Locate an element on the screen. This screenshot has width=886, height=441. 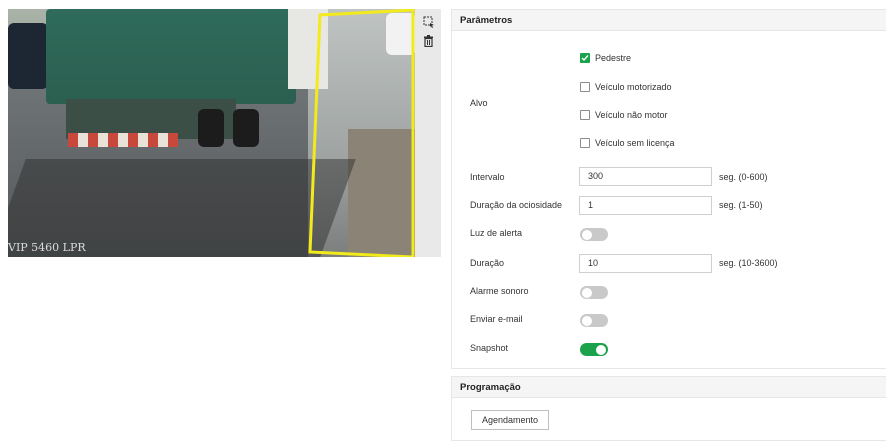
target-option-label: Veículo motorizado is located at coordinates (633, 87).